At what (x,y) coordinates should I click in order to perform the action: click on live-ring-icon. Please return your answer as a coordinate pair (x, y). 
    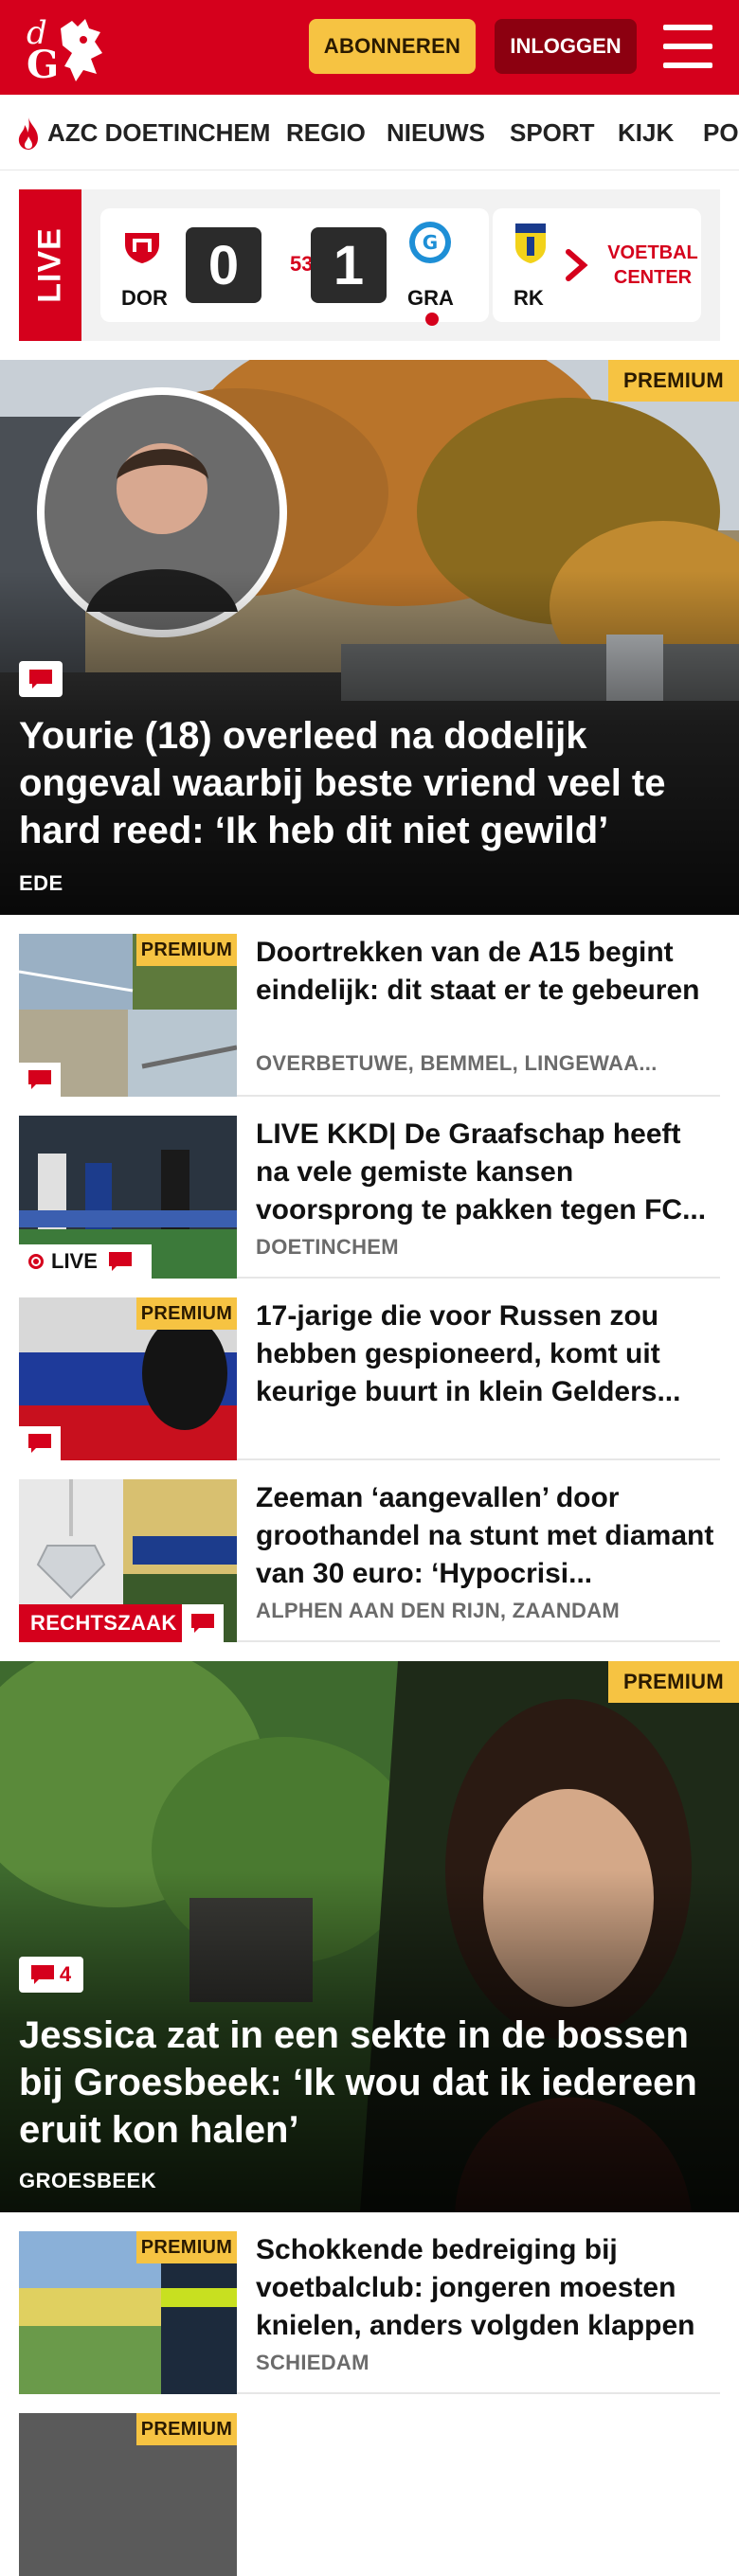
    Looking at the image, I should click on (36, 1261).